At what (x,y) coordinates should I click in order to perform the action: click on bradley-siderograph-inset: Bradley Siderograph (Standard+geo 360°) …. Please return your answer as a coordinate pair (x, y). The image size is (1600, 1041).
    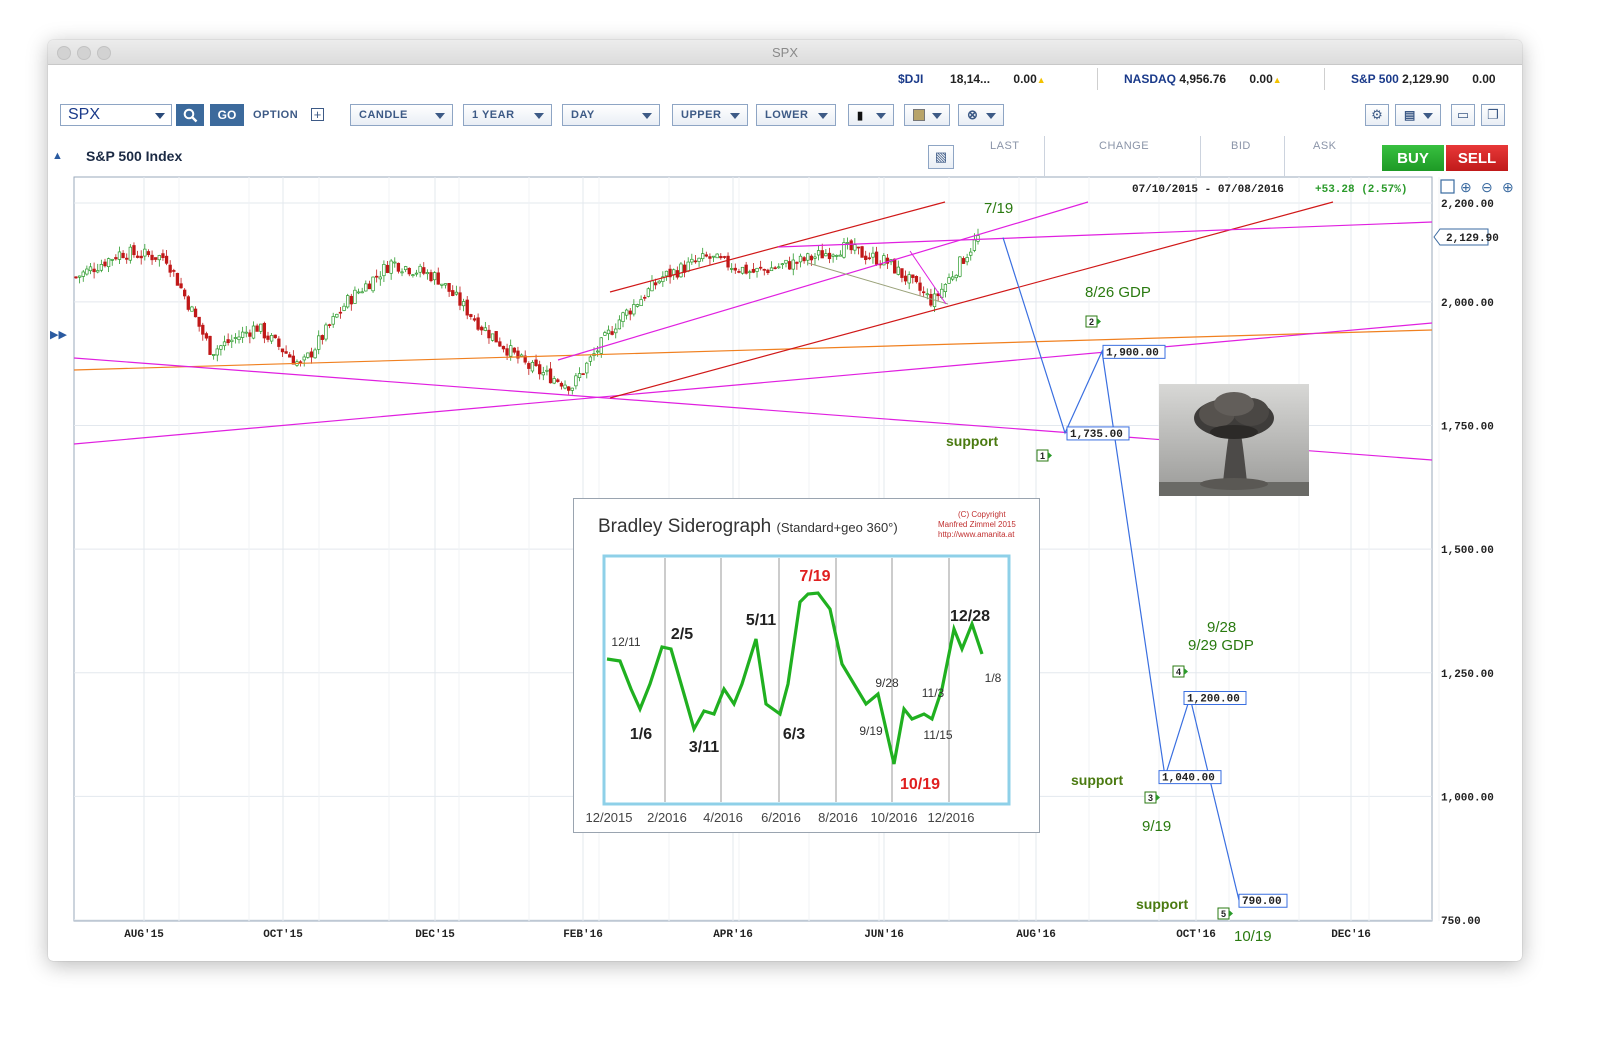
    Looking at the image, I should click on (806, 665).